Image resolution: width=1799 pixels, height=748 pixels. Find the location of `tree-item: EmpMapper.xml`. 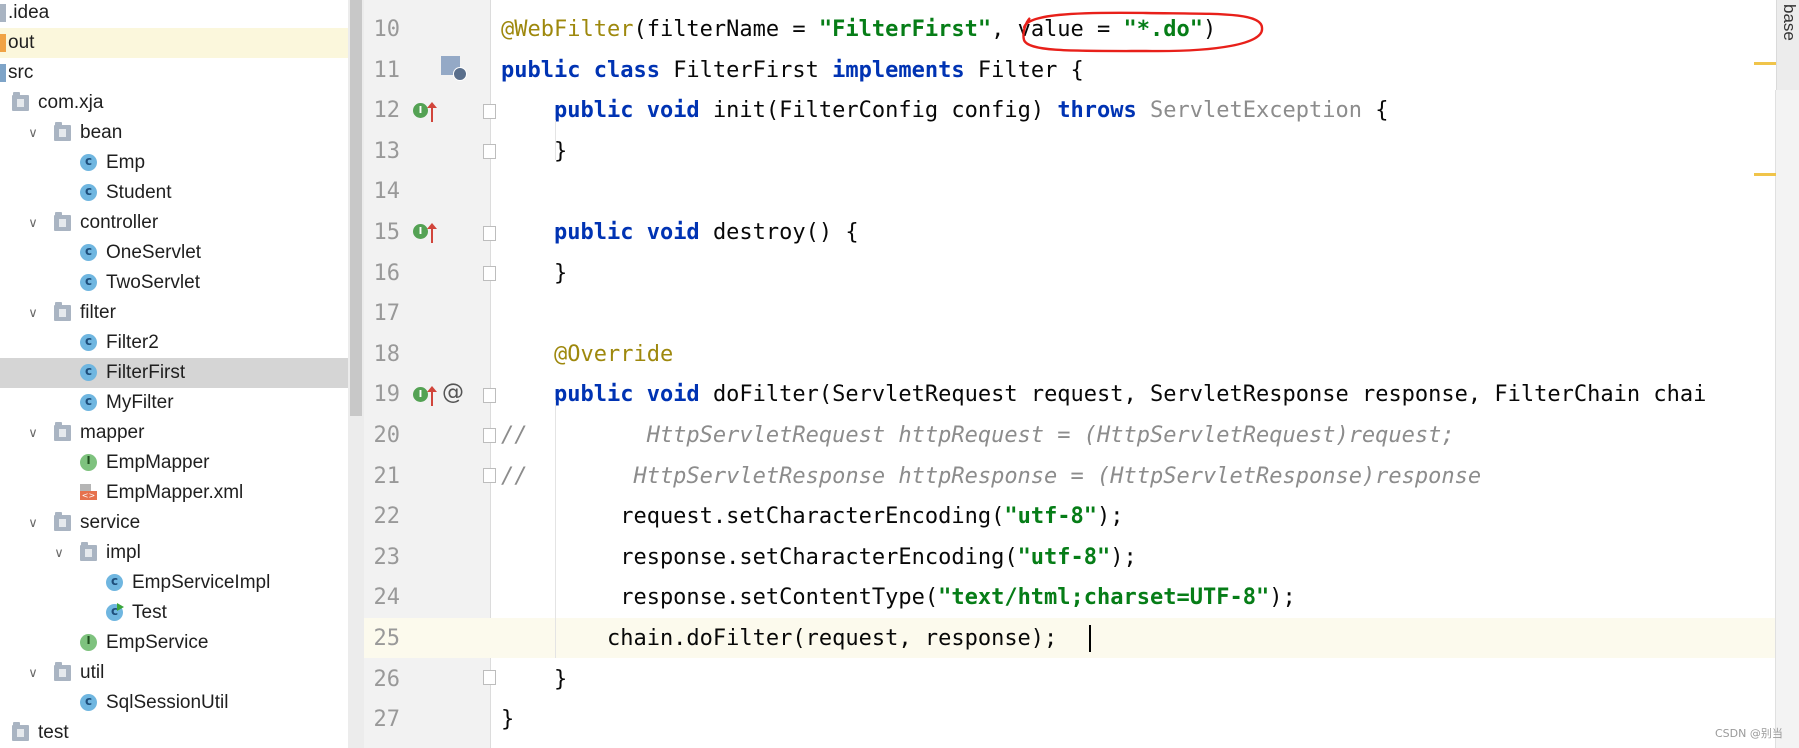

tree-item: EmpMapper.xml is located at coordinates (174, 493).